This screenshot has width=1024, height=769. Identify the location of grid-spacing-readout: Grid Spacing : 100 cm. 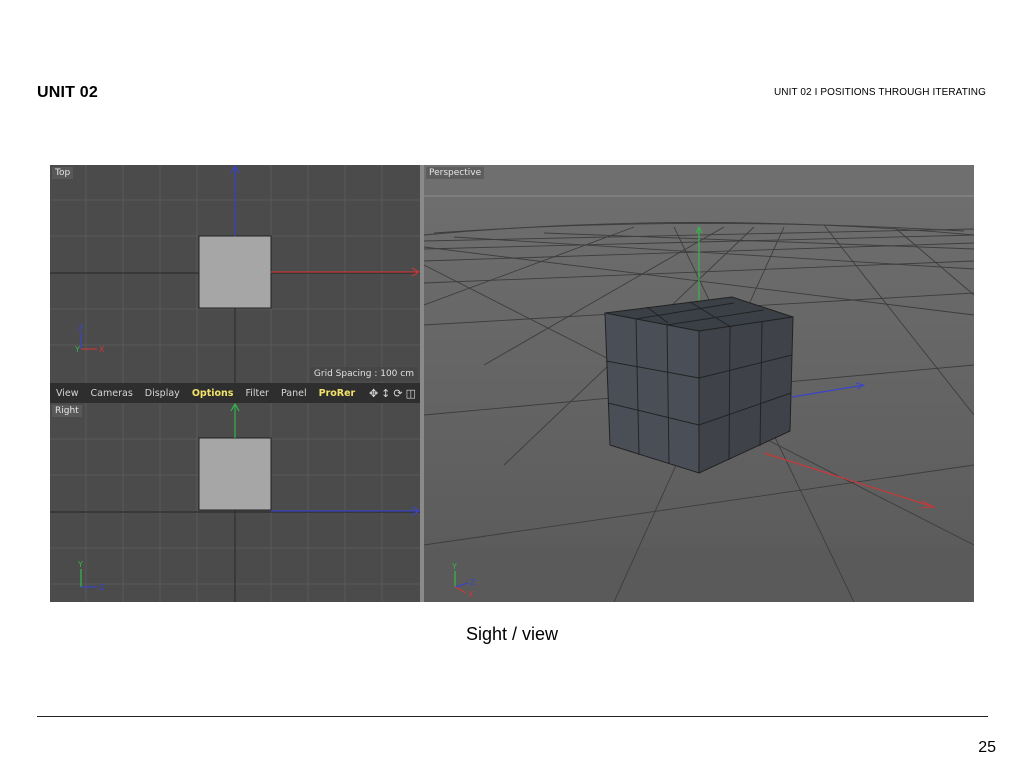
(363, 374).